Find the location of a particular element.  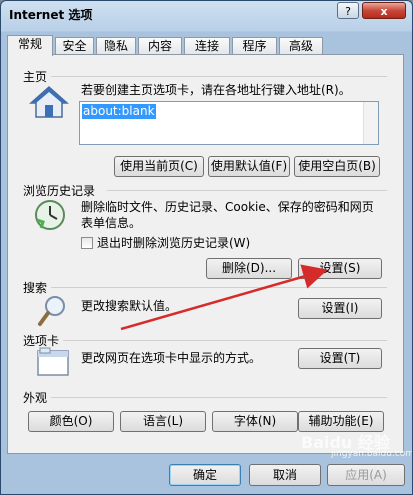

watermark-url: jingyan.baidu.com is located at coordinates (372, 454).